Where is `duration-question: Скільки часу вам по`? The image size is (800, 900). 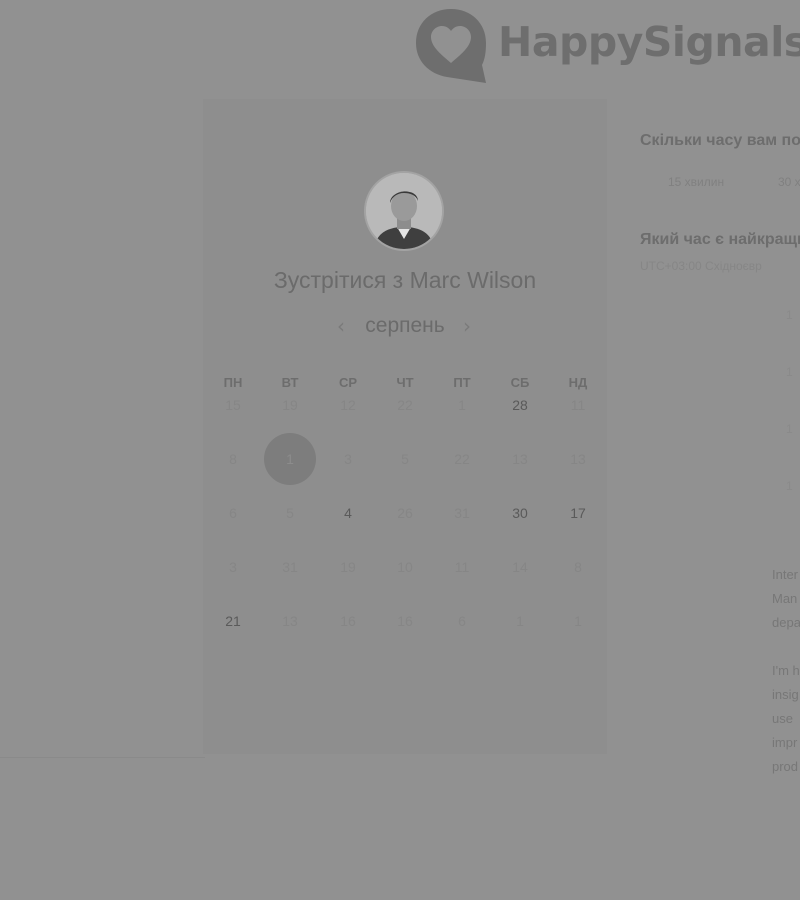 duration-question: Скільки часу вам по is located at coordinates (720, 140).